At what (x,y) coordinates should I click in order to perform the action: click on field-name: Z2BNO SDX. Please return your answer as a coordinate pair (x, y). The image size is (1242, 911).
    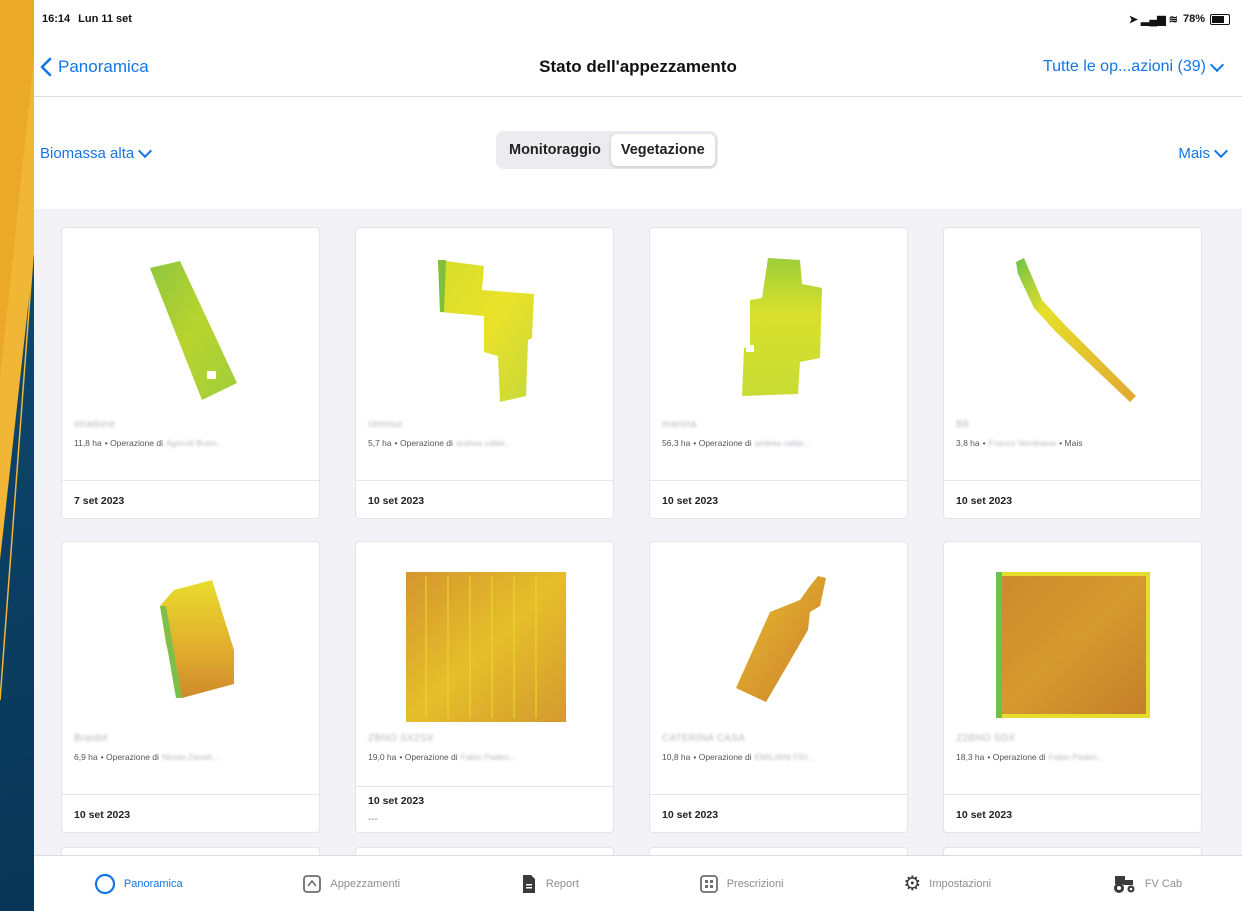
    Looking at the image, I should click on (986, 738).